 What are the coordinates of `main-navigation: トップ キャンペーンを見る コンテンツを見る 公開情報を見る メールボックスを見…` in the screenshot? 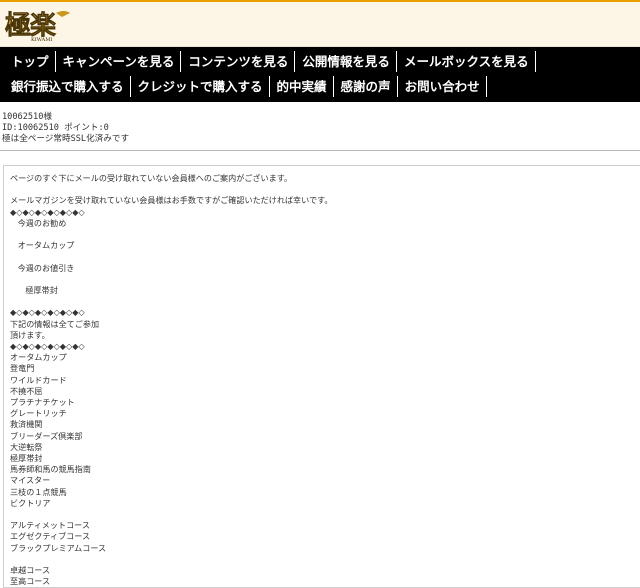 It's located at (320, 74).